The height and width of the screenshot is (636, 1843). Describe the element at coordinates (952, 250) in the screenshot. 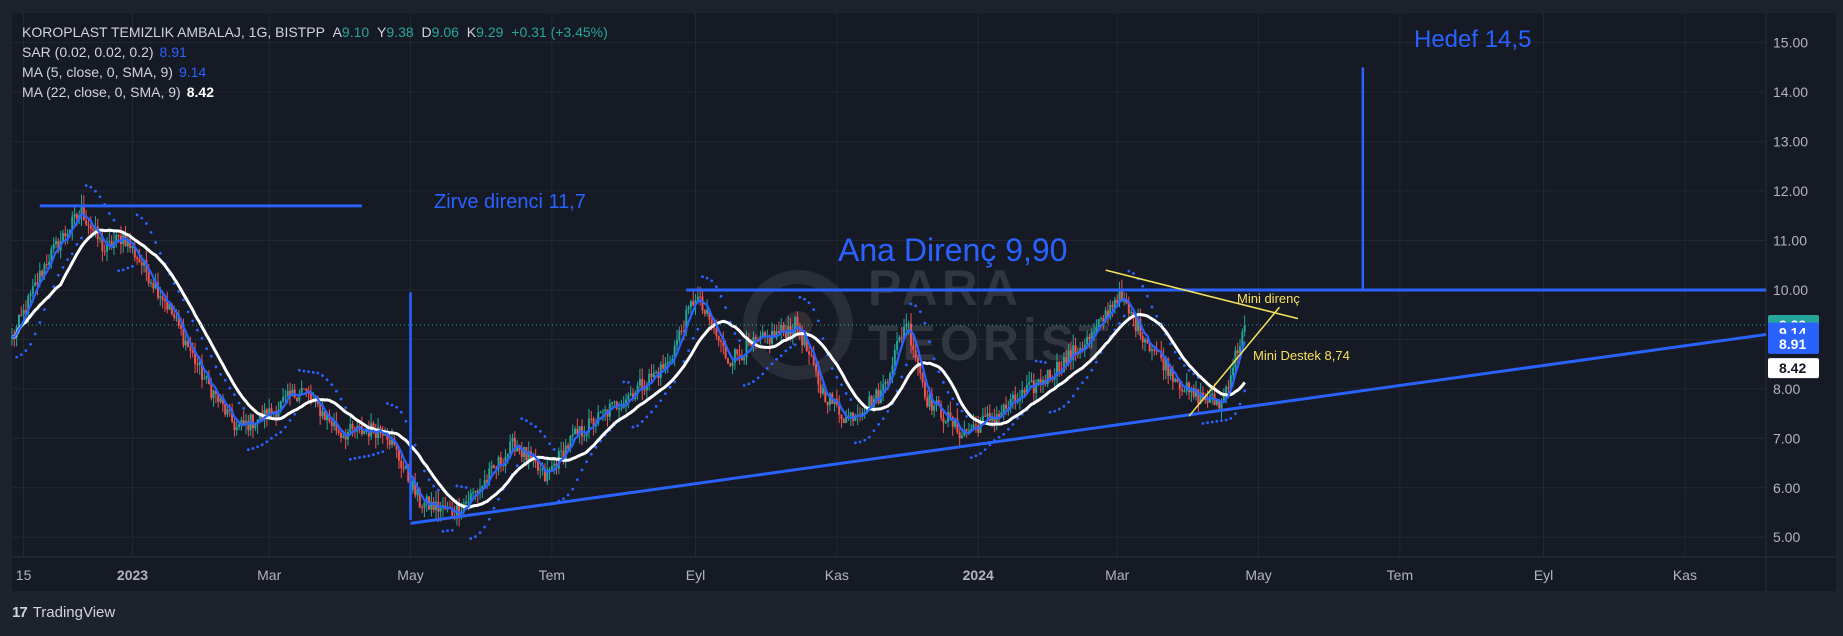

I see `ana-direnc-label: Ana Direnç 9,90` at that location.